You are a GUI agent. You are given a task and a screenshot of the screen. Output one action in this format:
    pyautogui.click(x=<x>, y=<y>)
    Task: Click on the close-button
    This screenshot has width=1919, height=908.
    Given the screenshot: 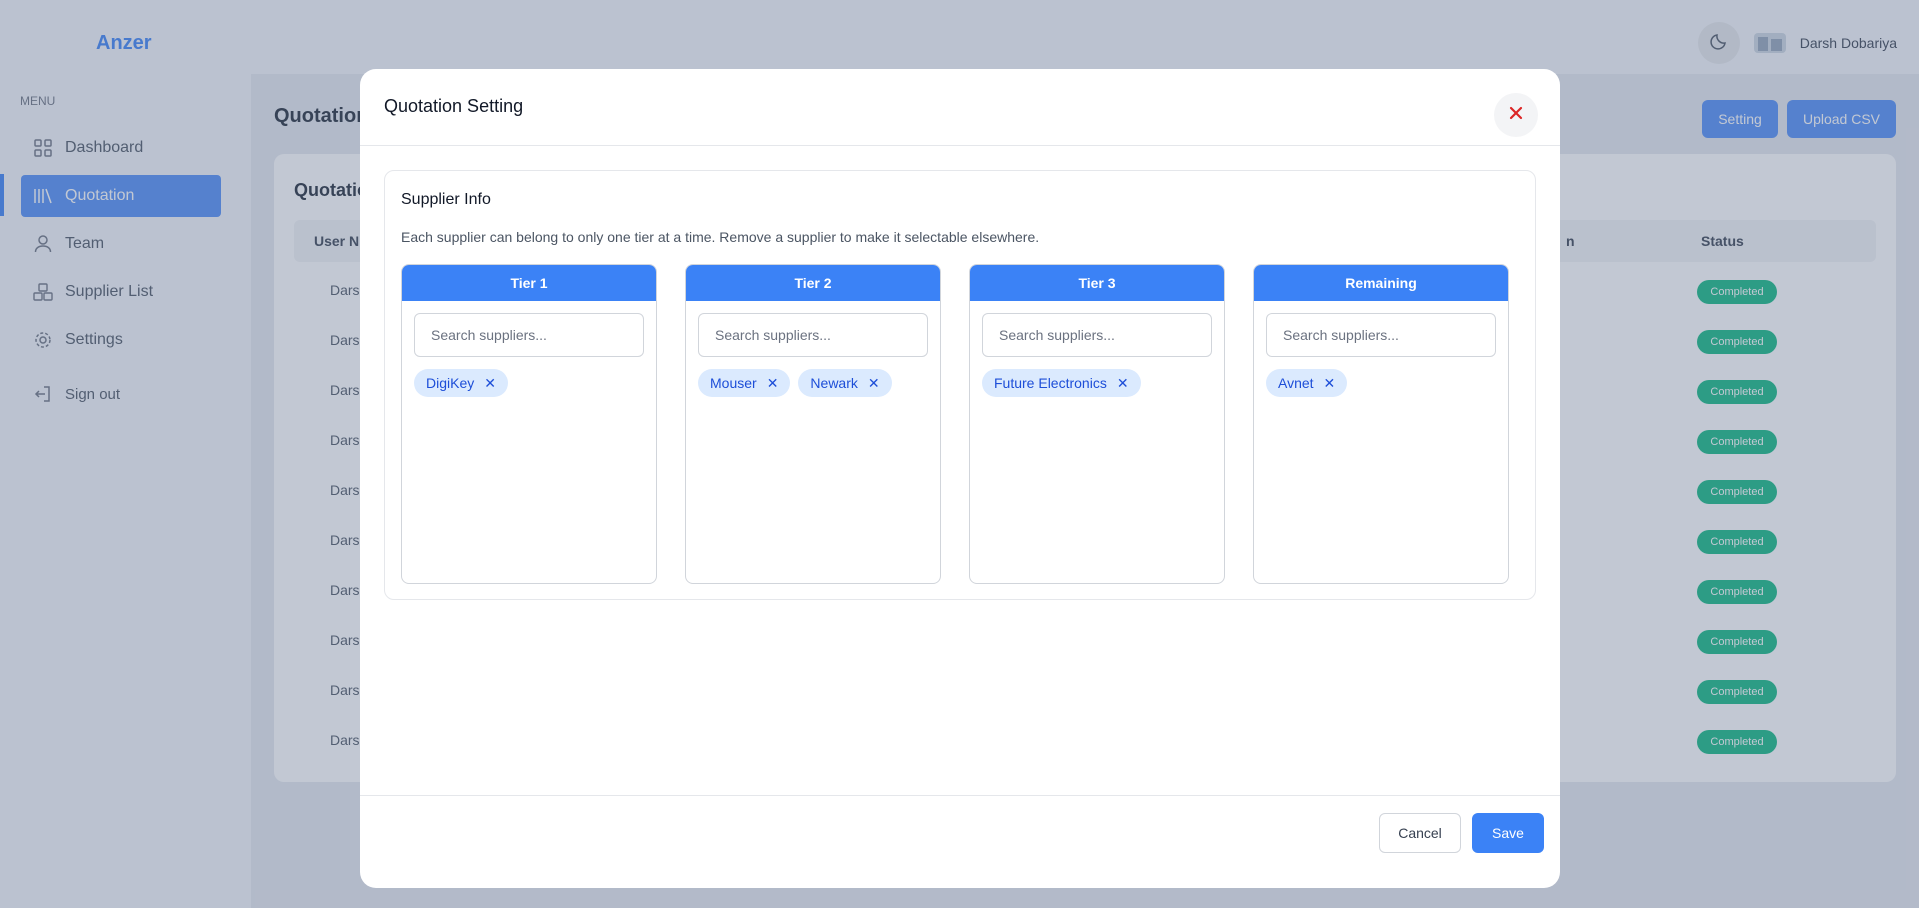 What is the action you would take?
    pyautogui.click(x=1516, y=115)
    